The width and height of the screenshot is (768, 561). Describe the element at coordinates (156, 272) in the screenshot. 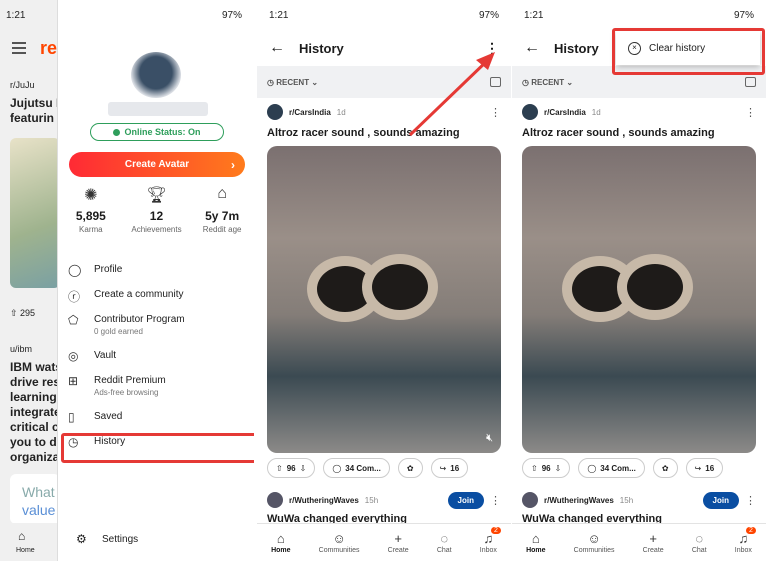

I see `menu-item-profile: ◯ Profile` at that location.